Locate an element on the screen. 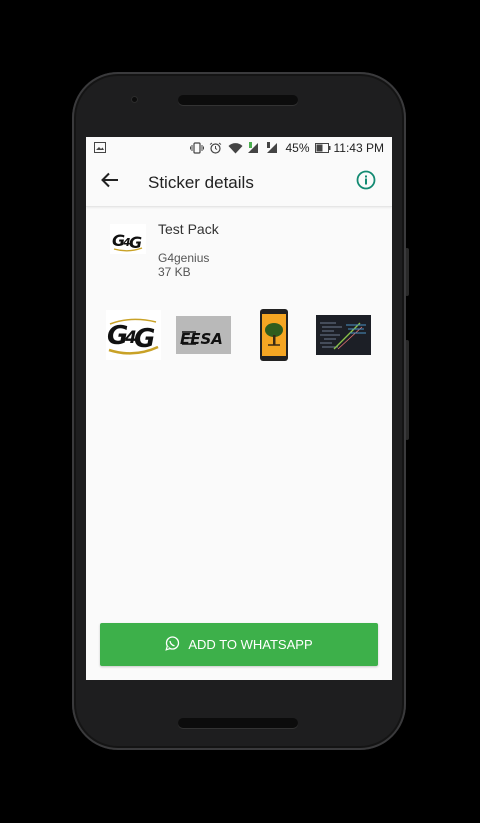 This screenshot has width=480, height=823. g4g-logo-icon: G 4 G is located at coordinates (133, 334).